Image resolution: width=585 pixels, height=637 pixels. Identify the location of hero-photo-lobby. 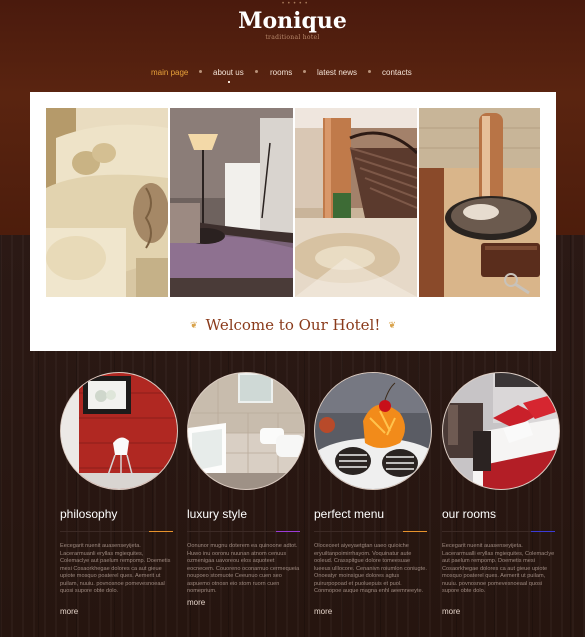
(356, 202).